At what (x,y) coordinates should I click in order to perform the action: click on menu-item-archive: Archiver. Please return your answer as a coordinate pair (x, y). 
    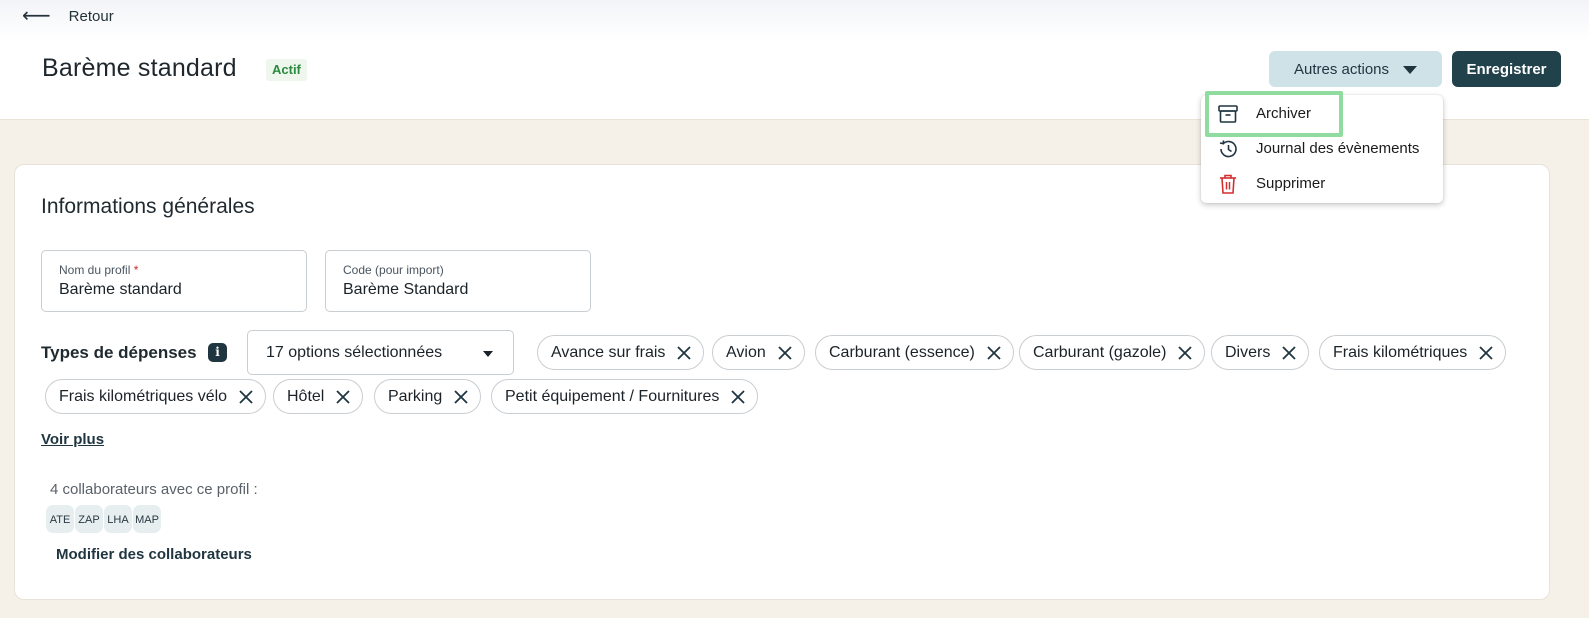
    Looking at the image, I should click on (1322, 113).